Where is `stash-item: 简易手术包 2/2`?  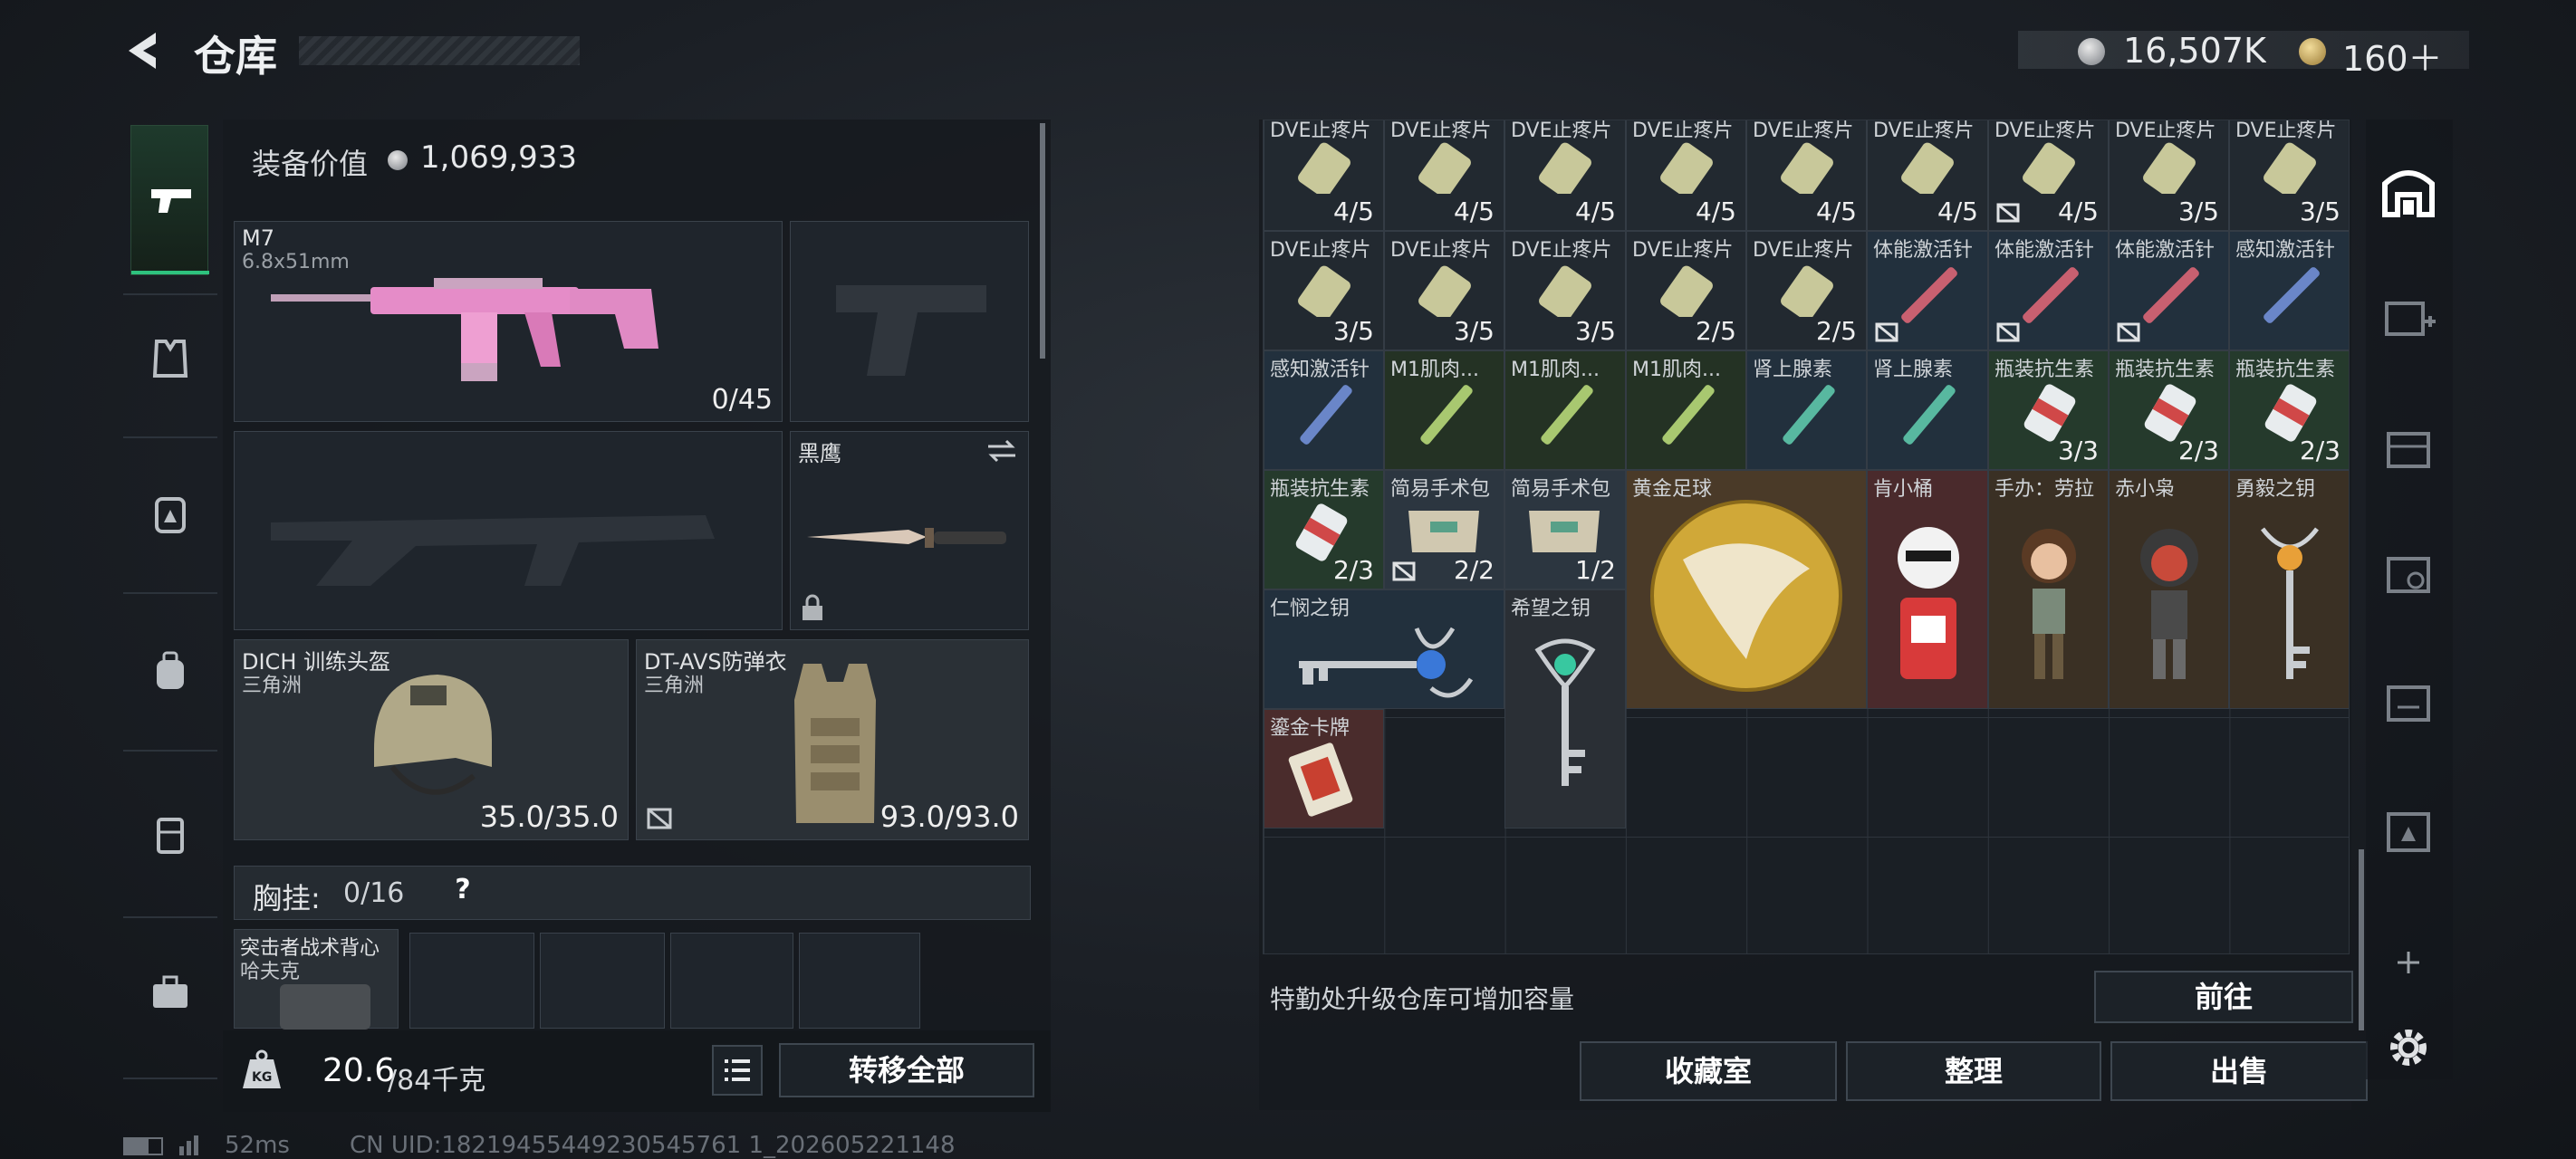
stash-item: 简易手术包 2/2 is located at coordinates (1444, 530).